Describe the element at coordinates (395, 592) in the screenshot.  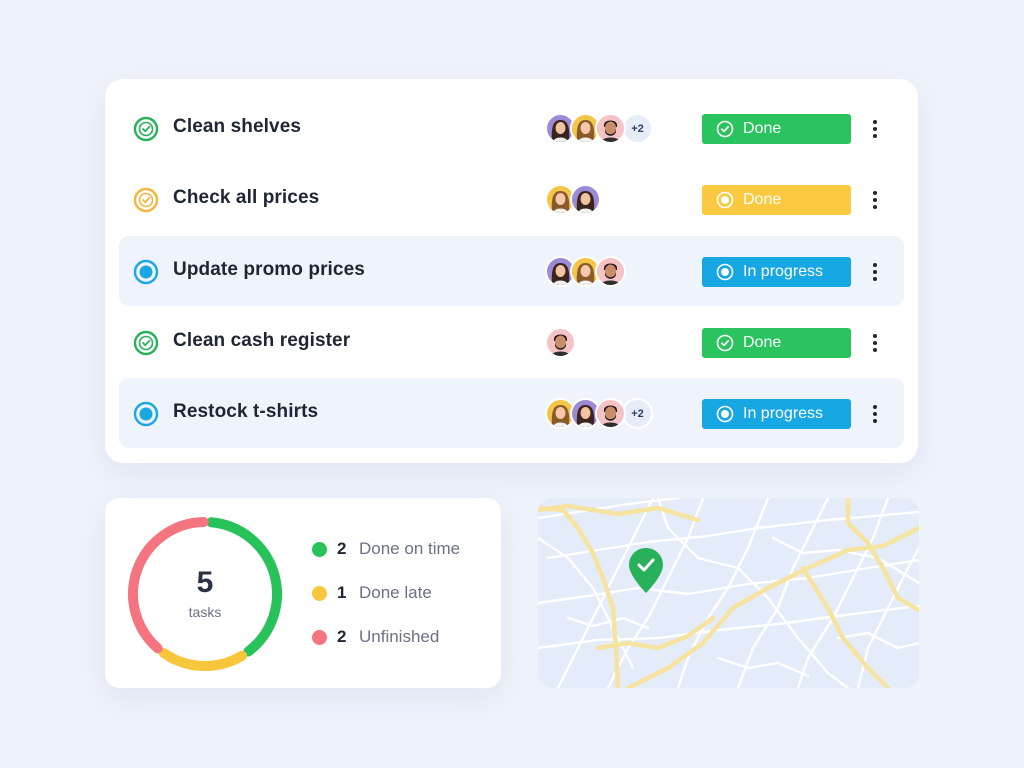
I see `legend-label: Done late` at that location.